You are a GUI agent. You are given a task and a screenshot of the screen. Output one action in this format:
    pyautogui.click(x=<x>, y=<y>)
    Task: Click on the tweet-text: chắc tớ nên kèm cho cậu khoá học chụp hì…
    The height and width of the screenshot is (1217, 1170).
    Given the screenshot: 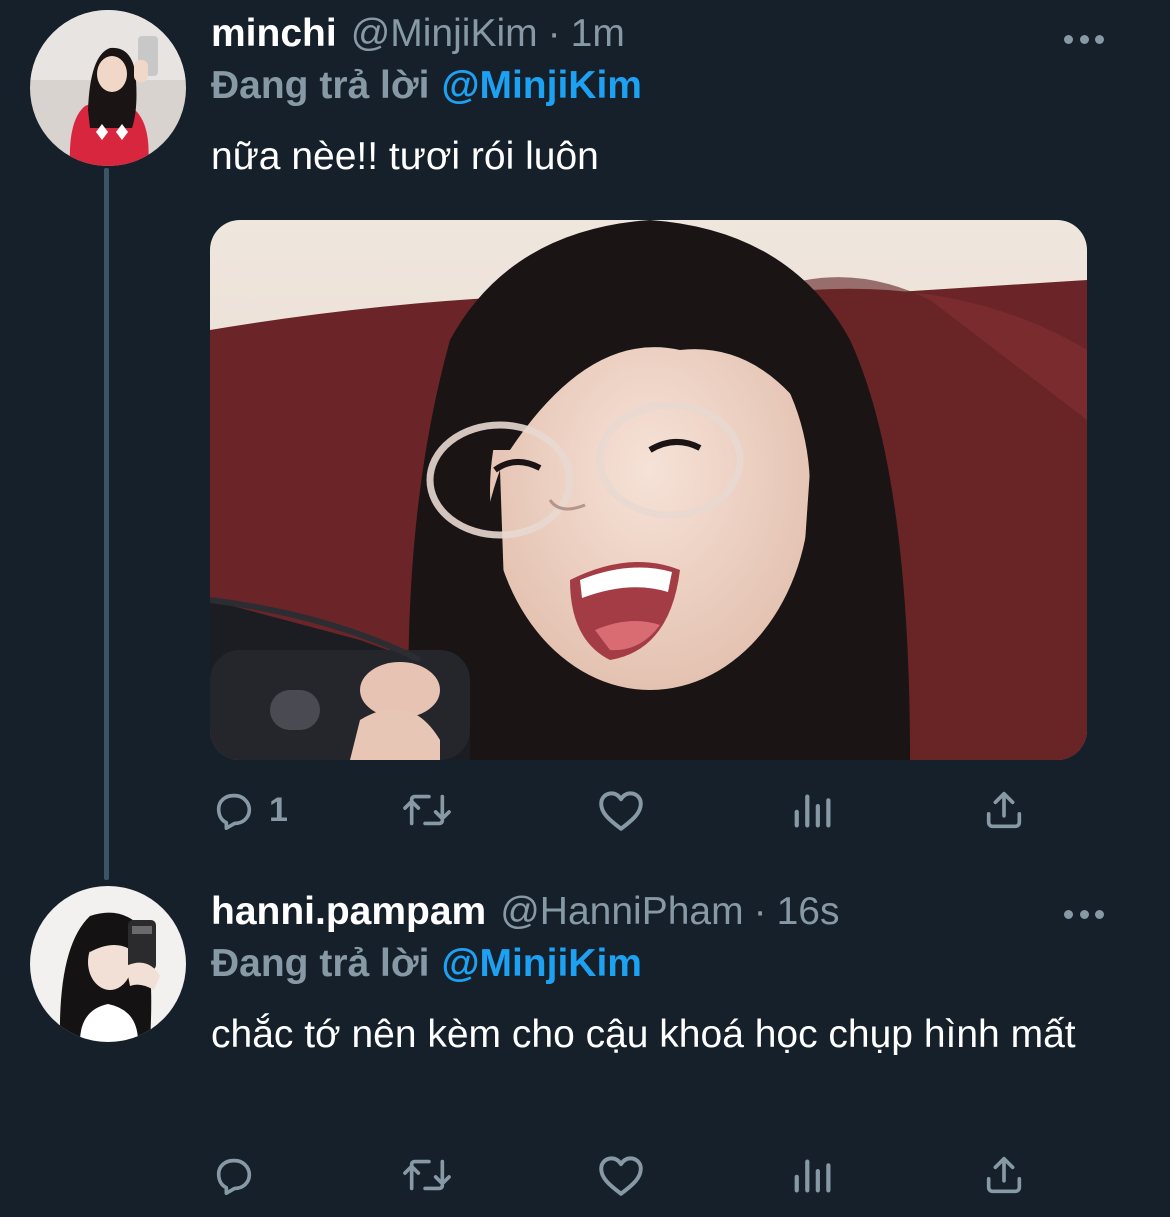 What is the action you would take?
    pyautogui.click(x=643, y=1034)
    